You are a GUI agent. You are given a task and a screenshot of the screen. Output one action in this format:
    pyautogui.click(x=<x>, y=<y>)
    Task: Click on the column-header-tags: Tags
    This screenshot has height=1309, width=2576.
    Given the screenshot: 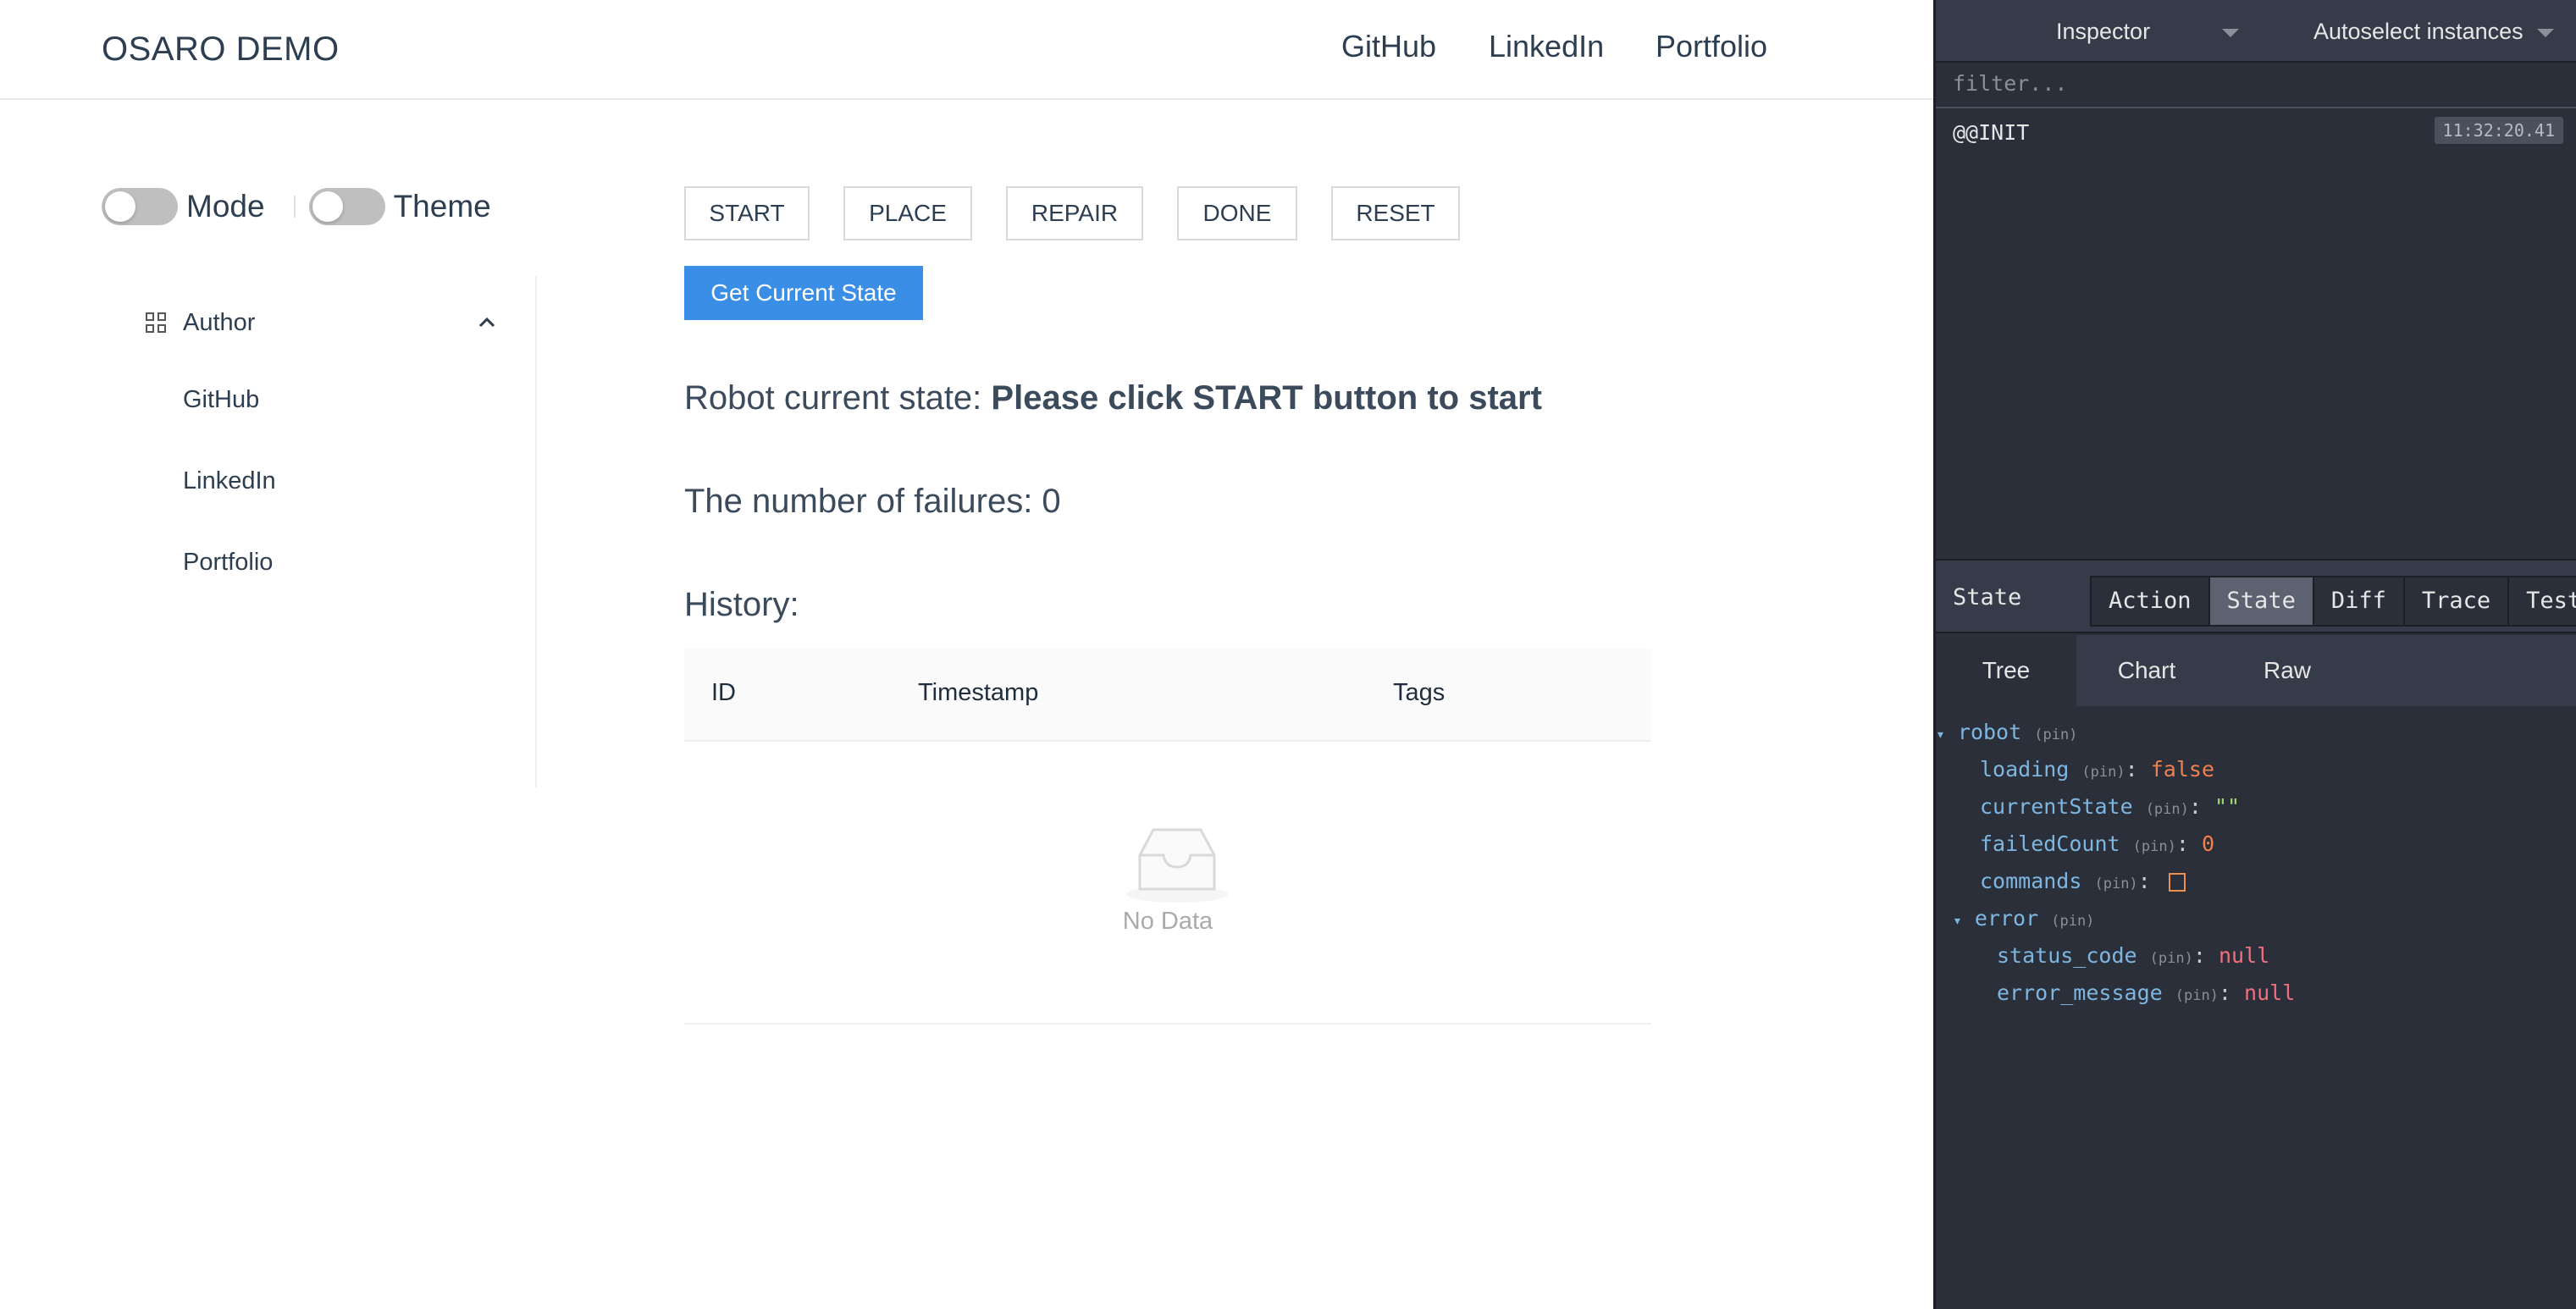 What is the action you would take?
    pyautogui.click(x=1420, y=692)
    